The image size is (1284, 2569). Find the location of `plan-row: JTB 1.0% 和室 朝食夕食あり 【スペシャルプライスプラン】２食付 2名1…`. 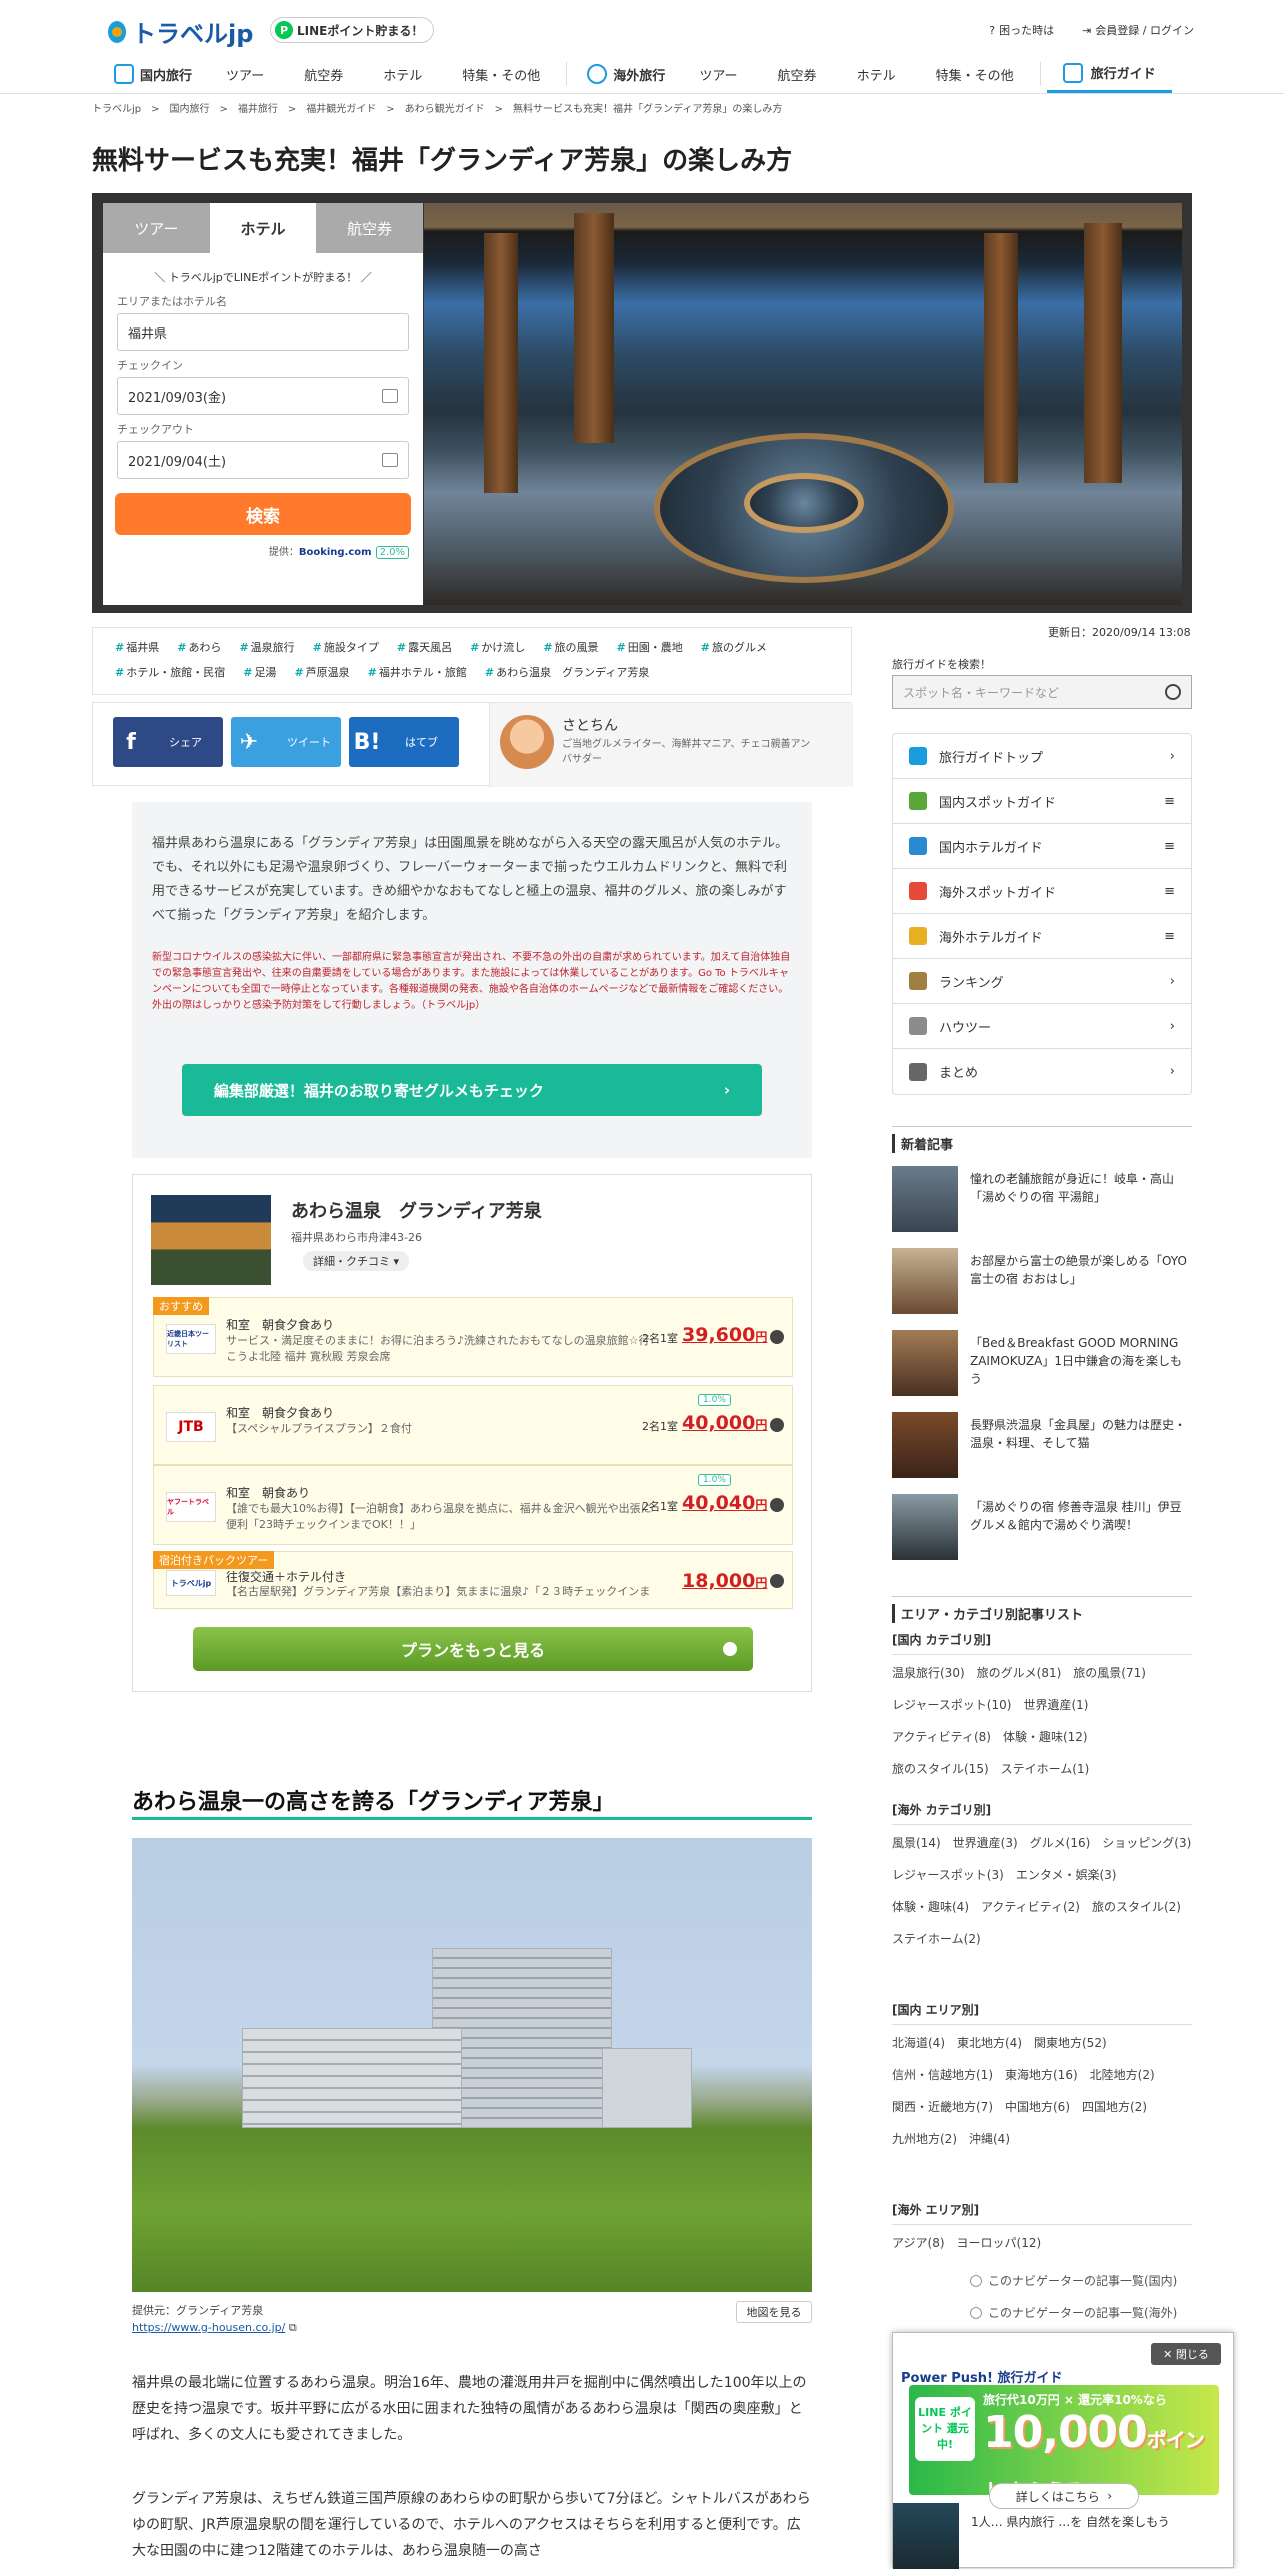

plan-row: JTB 1.0% 和室 朝食夕食あり 【スペシャルプライスプラン】２食付 2名1… is located at coordinates (473, 1425).